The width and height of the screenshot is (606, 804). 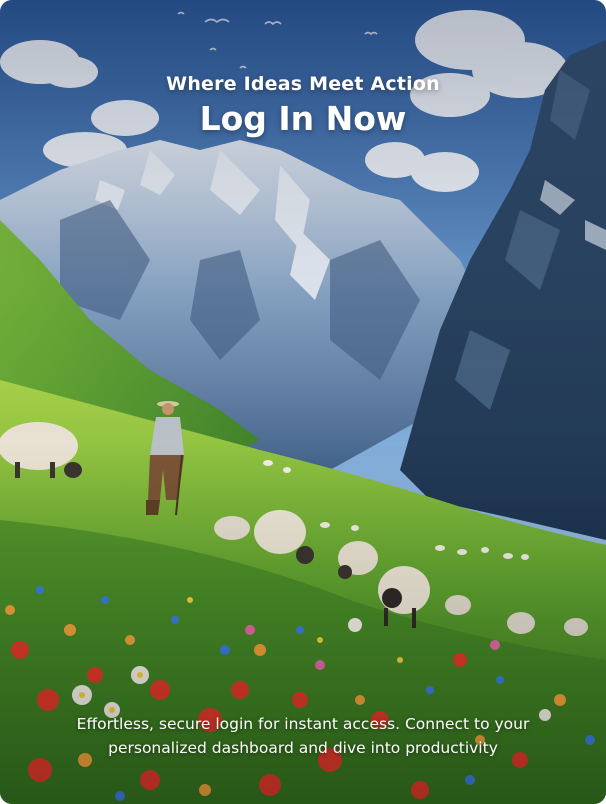 I want to click on hero-header: Where Ideas Meet Action Log In Now, so click(x=303, y=105).